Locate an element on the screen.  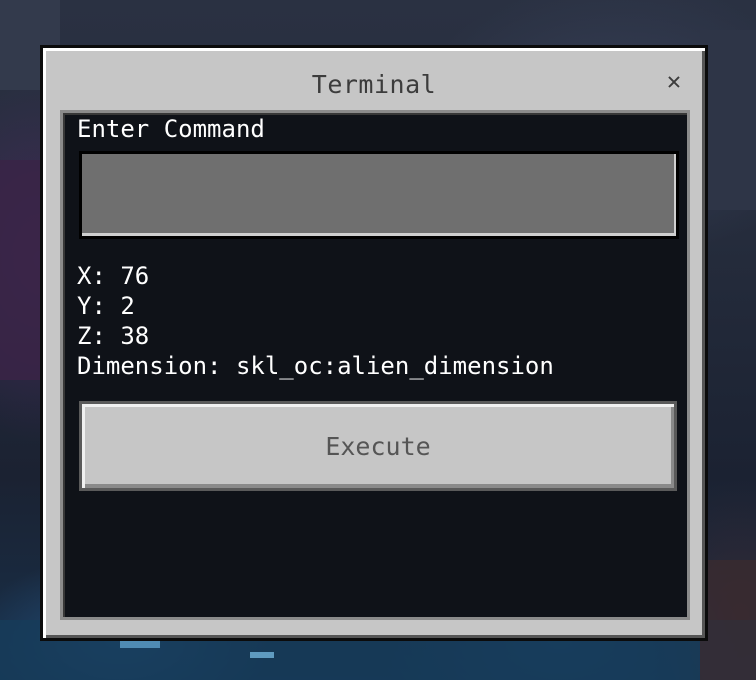
coordinate-x: X: 76 is located at coordinates (113, 276).